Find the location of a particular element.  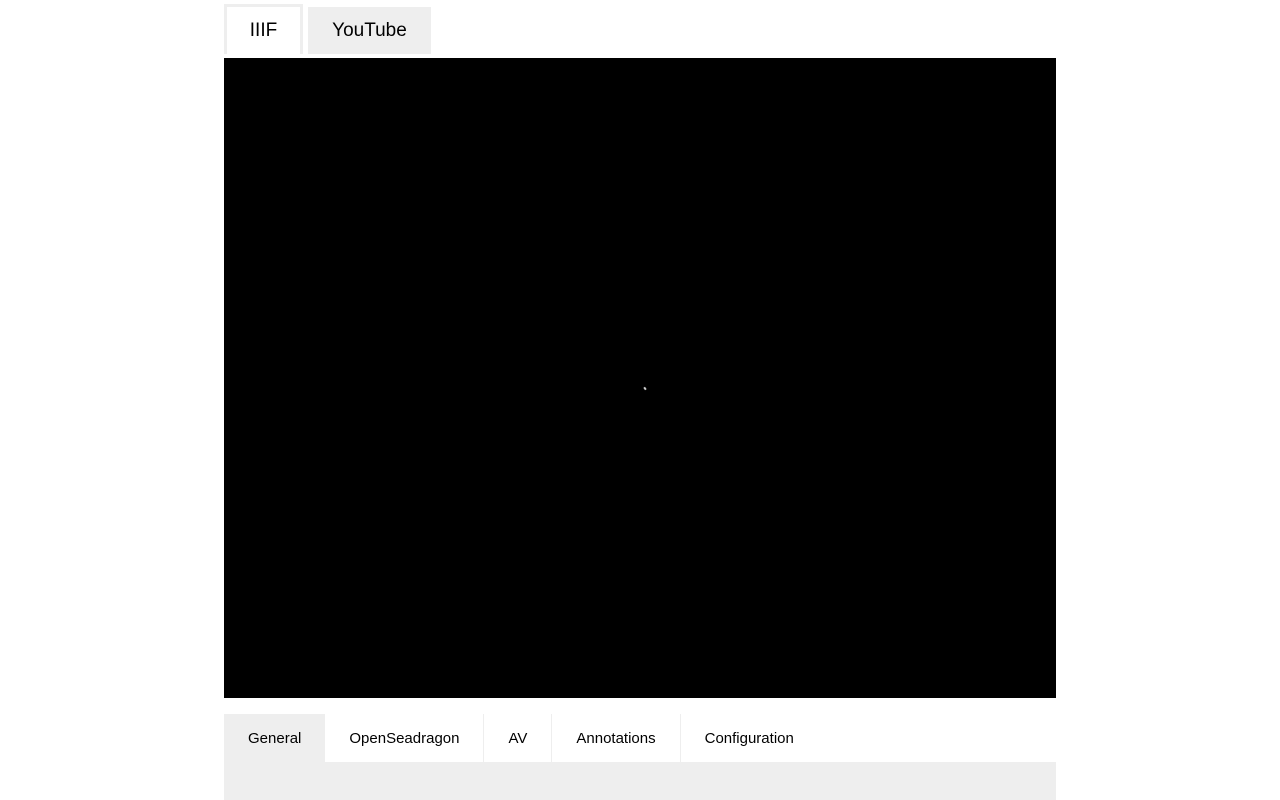

tab-configuration: Configuration is located at coordinates (749, 738).